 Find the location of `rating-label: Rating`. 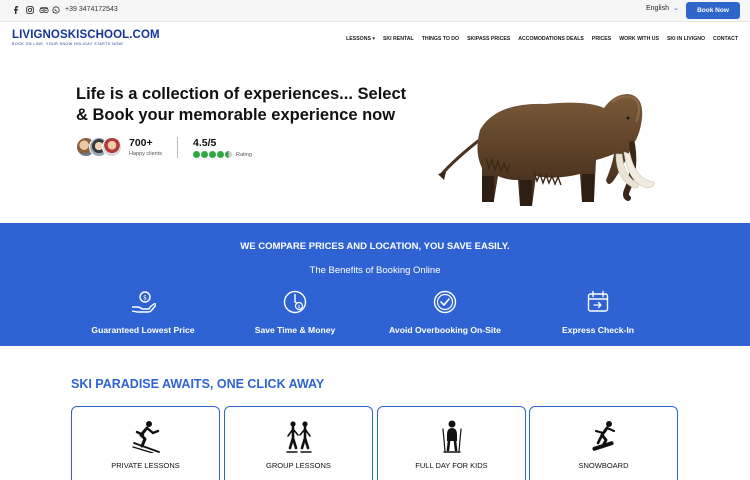

rating-label: Rating is located at coordinates (244, 154).